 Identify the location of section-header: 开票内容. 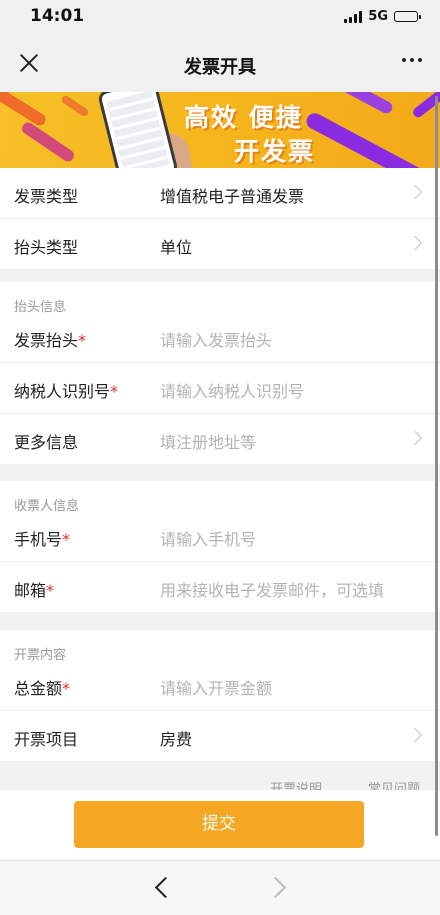
(220, 646).